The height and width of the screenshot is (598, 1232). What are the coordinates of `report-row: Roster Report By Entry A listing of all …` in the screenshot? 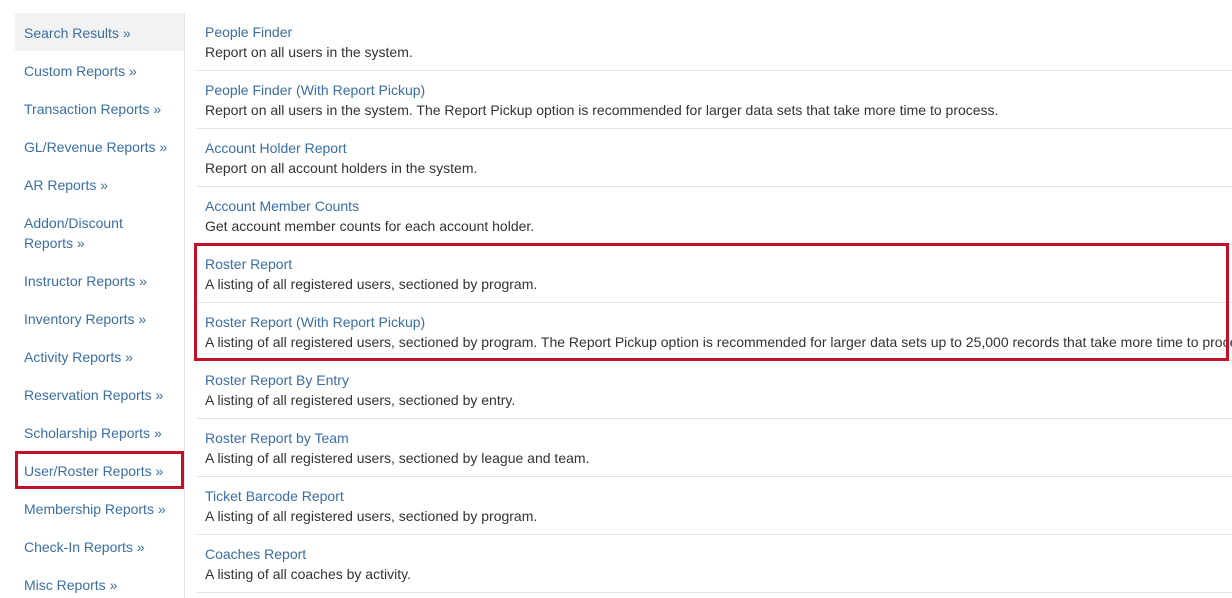 It's located at (714, 390).